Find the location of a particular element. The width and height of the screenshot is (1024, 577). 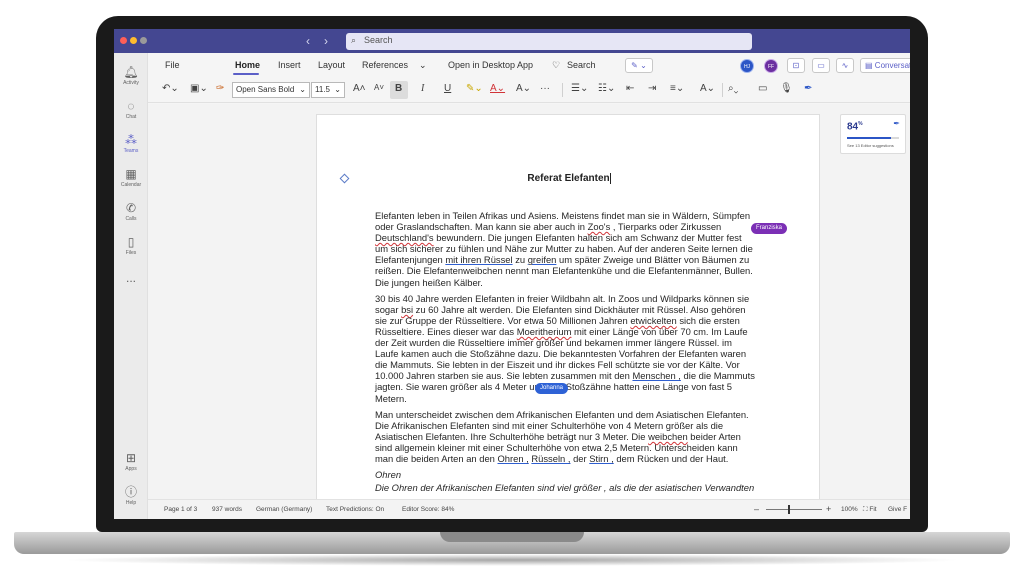

grammar-suggestion: greifen is located at coordinates (542, 259).